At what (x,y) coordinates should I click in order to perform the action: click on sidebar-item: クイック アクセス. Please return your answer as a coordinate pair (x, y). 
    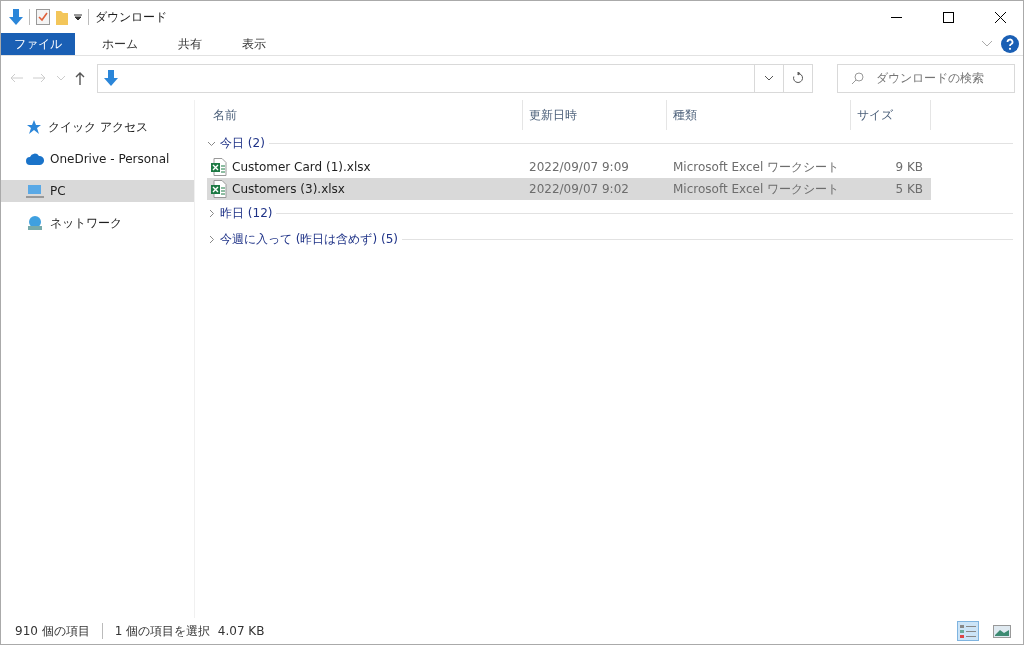
    Looking at the image, I should click on (97, 127).